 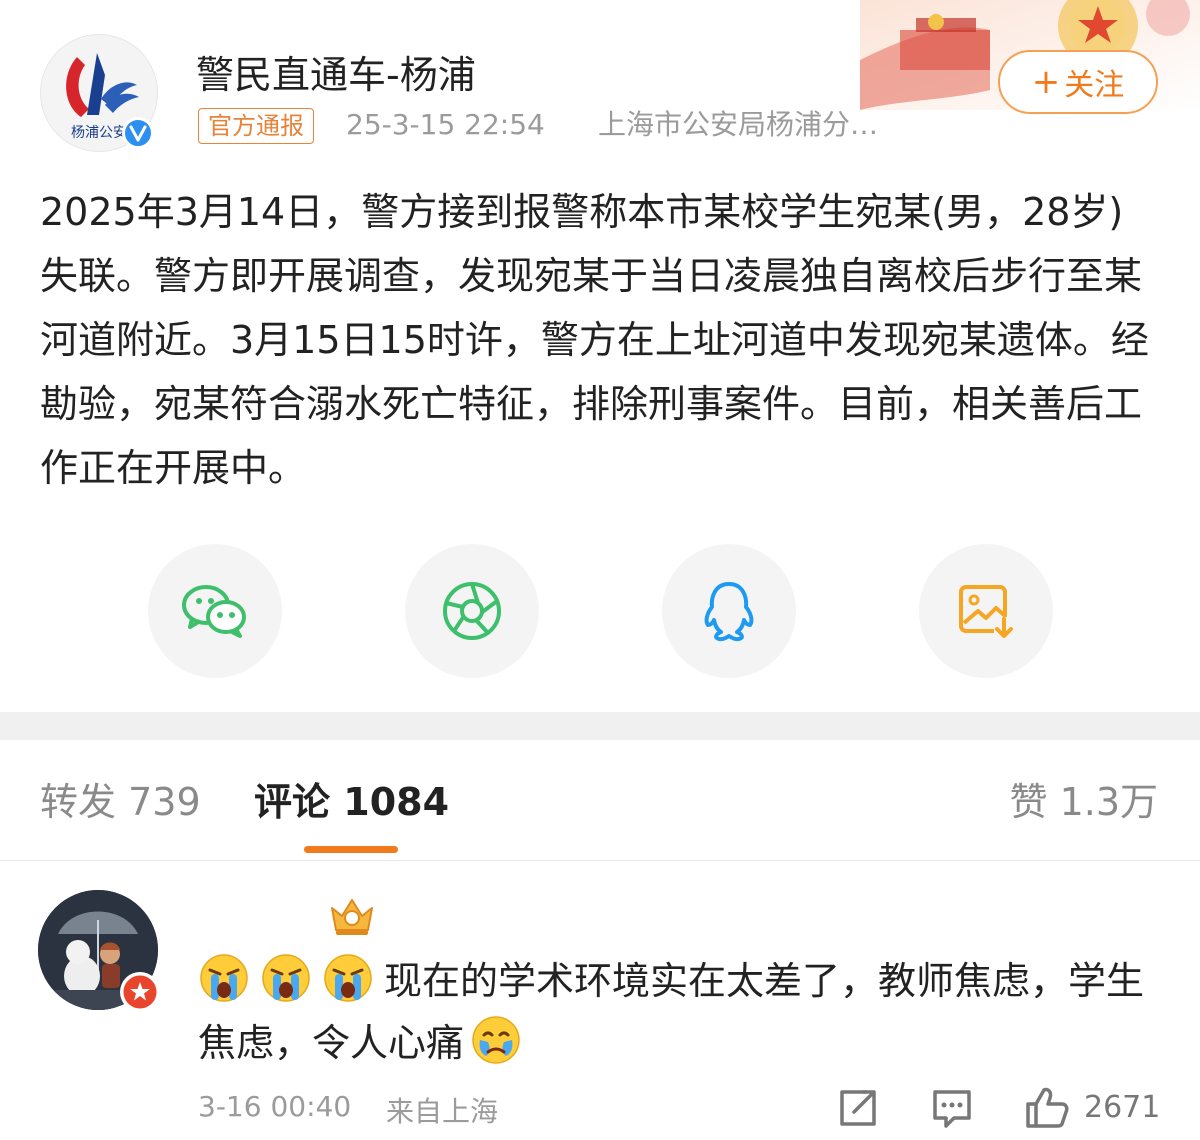 What do you see at coordinates (1108, 802) in the screenshot?
I see `tab-likes-count: 1.3万` at bounding box center [1108, 802].